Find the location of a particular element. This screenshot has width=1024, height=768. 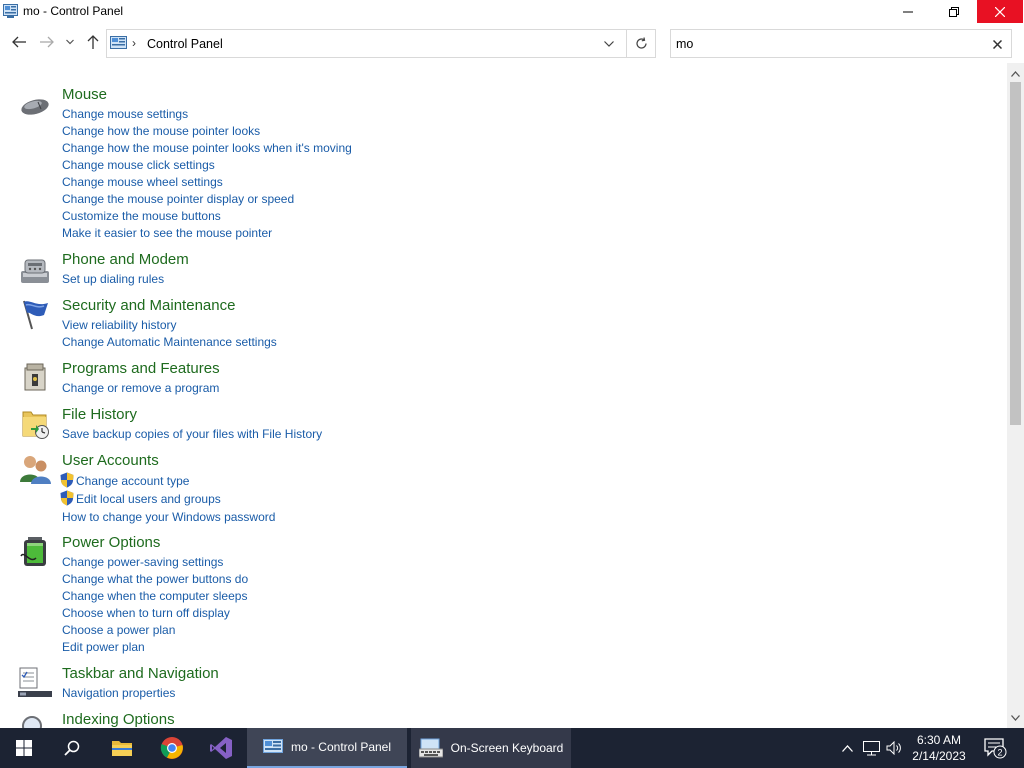

mouse-icon is located at coordinates (35, 107).